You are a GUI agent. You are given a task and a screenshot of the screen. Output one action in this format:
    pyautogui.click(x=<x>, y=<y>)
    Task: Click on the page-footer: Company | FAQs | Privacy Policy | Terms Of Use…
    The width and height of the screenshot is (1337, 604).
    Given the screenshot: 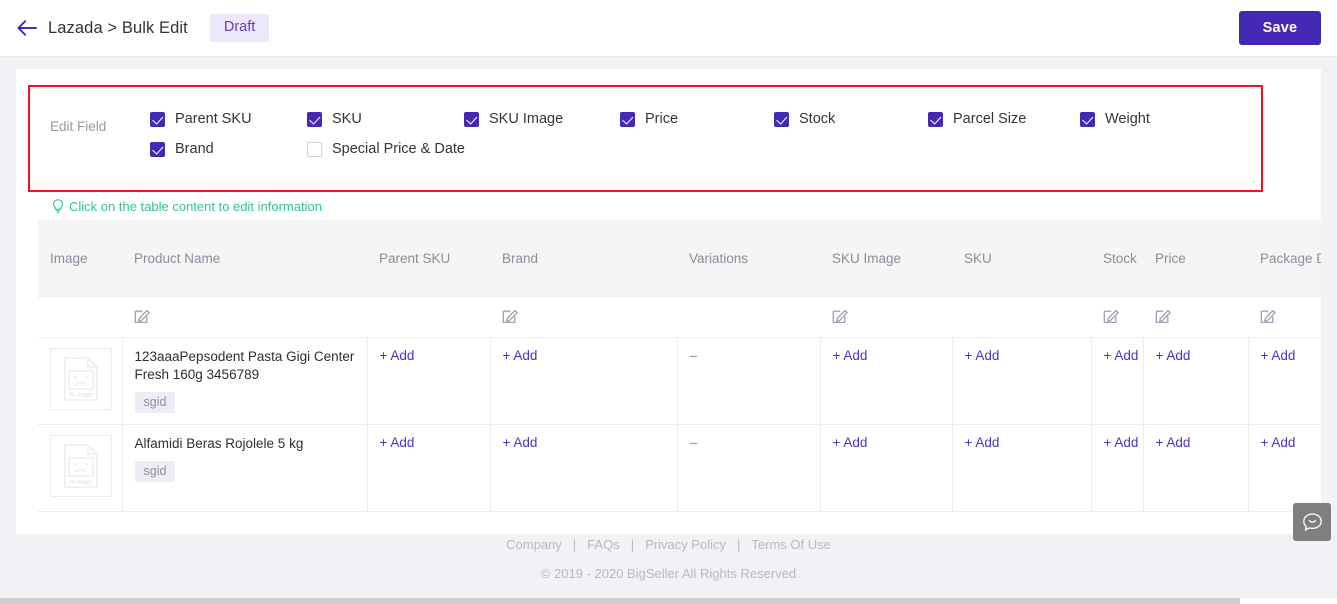 What is the action you would take?
    pyautogui.click(x=668, y=559)
    